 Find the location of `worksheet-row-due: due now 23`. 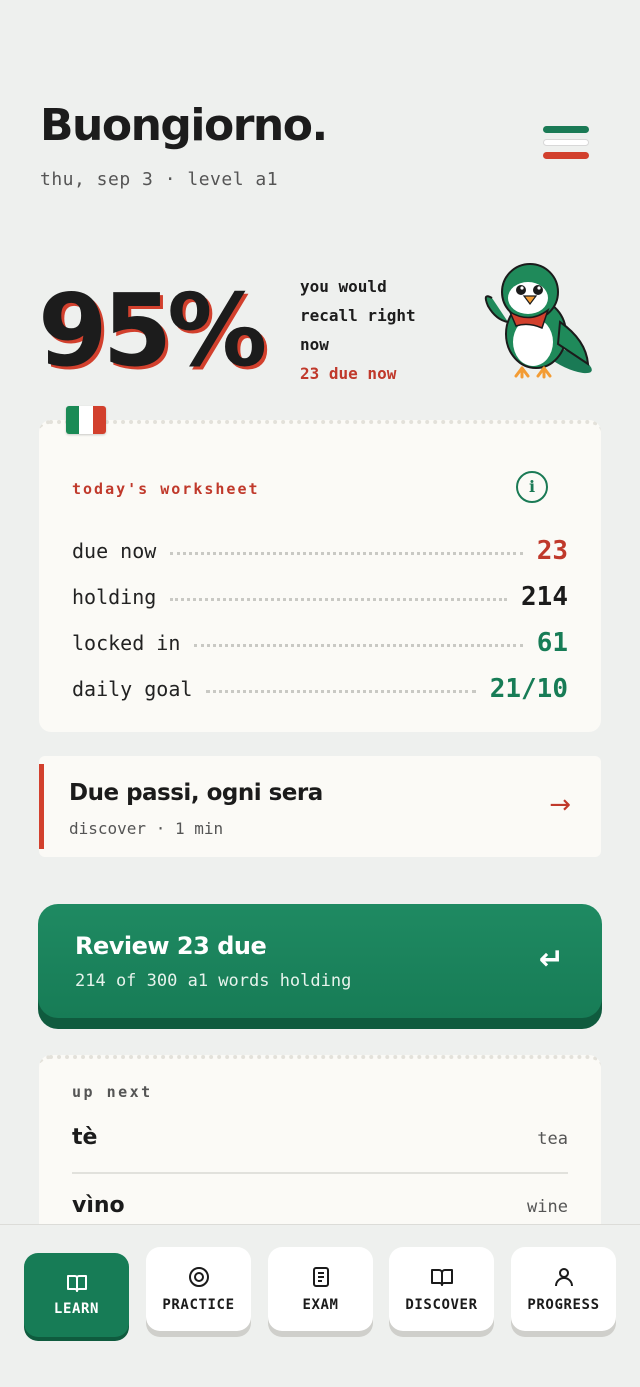

worksheet-row-due: due now 23 is located at coordinates (320, 551).